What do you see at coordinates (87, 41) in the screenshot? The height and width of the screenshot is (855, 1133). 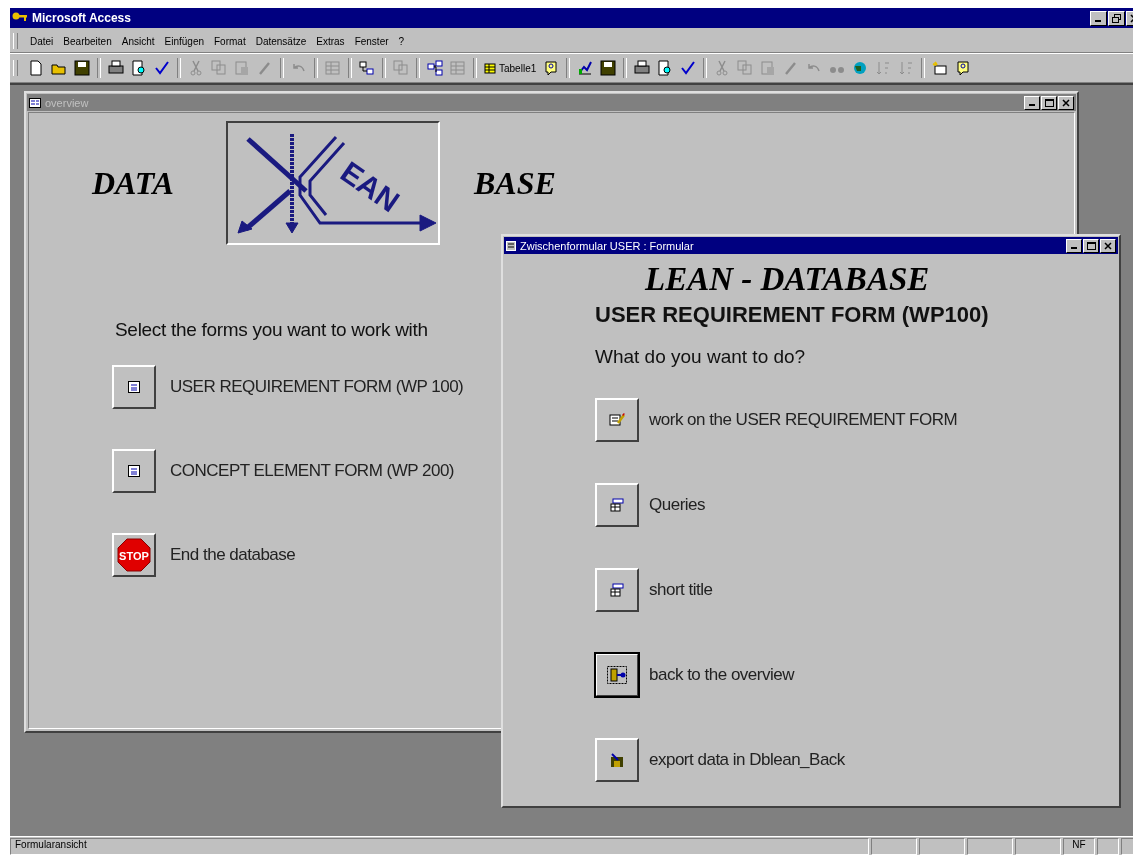 I see `menu-item: Bearbeiten` at bounding box center [87, 41].